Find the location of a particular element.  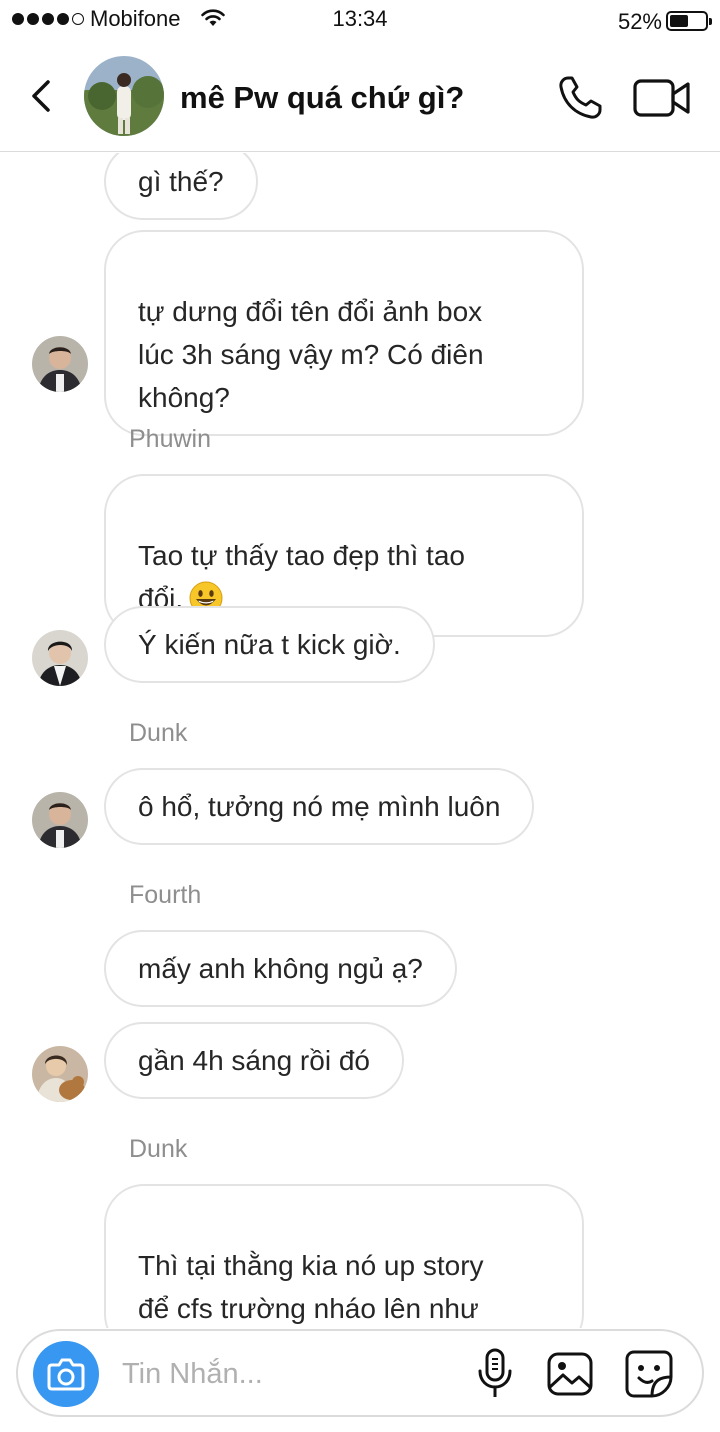

message-text: ô hổ, tưởng nó mẹ mình luôn is located at coordinates (319, 806).